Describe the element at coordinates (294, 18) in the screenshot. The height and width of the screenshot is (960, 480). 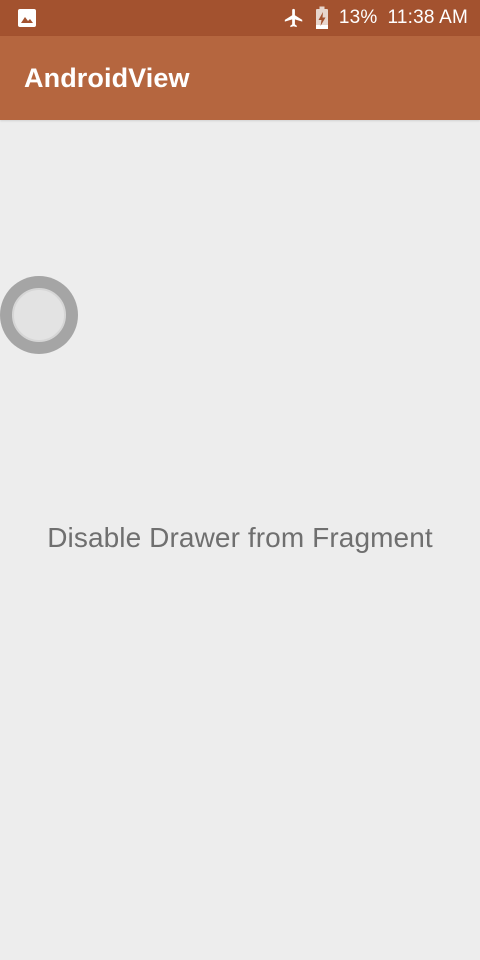
I see `airplane-icon` at that location.